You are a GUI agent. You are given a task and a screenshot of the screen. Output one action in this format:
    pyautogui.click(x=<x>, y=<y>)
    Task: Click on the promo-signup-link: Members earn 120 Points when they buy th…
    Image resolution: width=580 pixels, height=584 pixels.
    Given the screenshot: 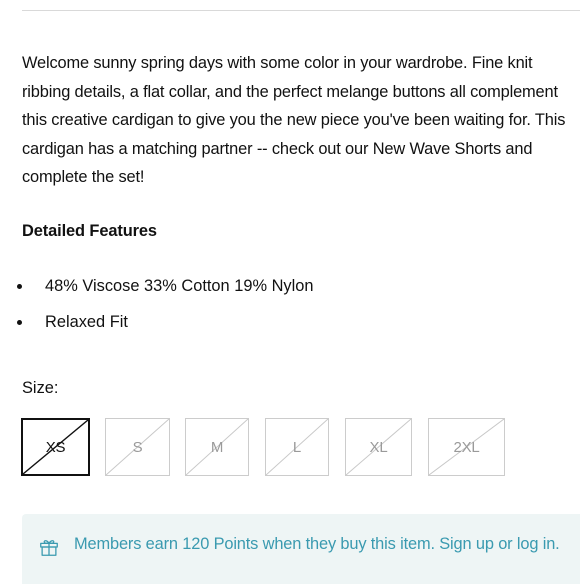 What is the action you would take?
    pyautogui.click(x=324, y=544)
    